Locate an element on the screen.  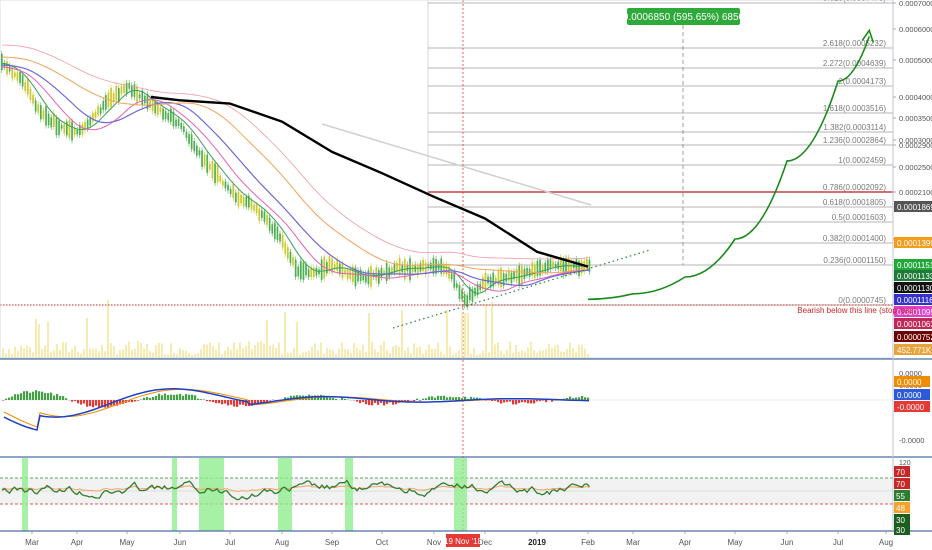
fib-level-label: 2.272(0.0004639) is located at coordinates (855, 63).